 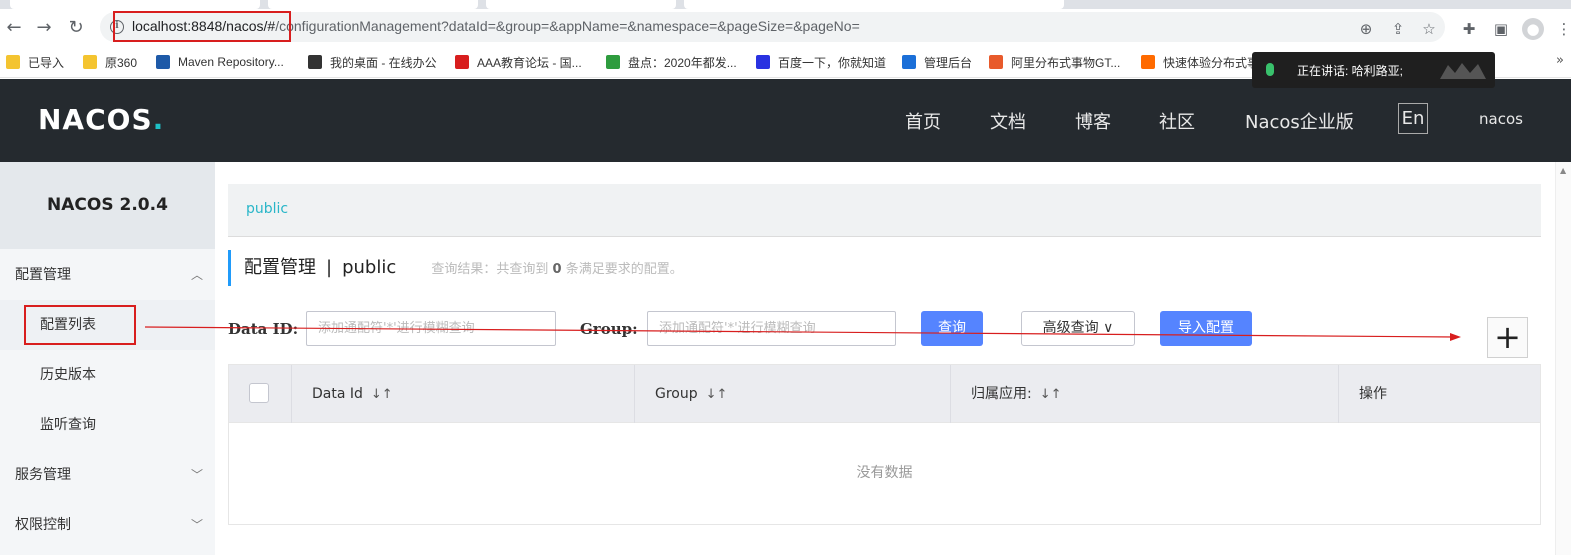 What do you see at coordinates (624, 269) in the screenshot?
I see `result-suffix: 条满足要求的配置。` at bounding box center [624, 269].